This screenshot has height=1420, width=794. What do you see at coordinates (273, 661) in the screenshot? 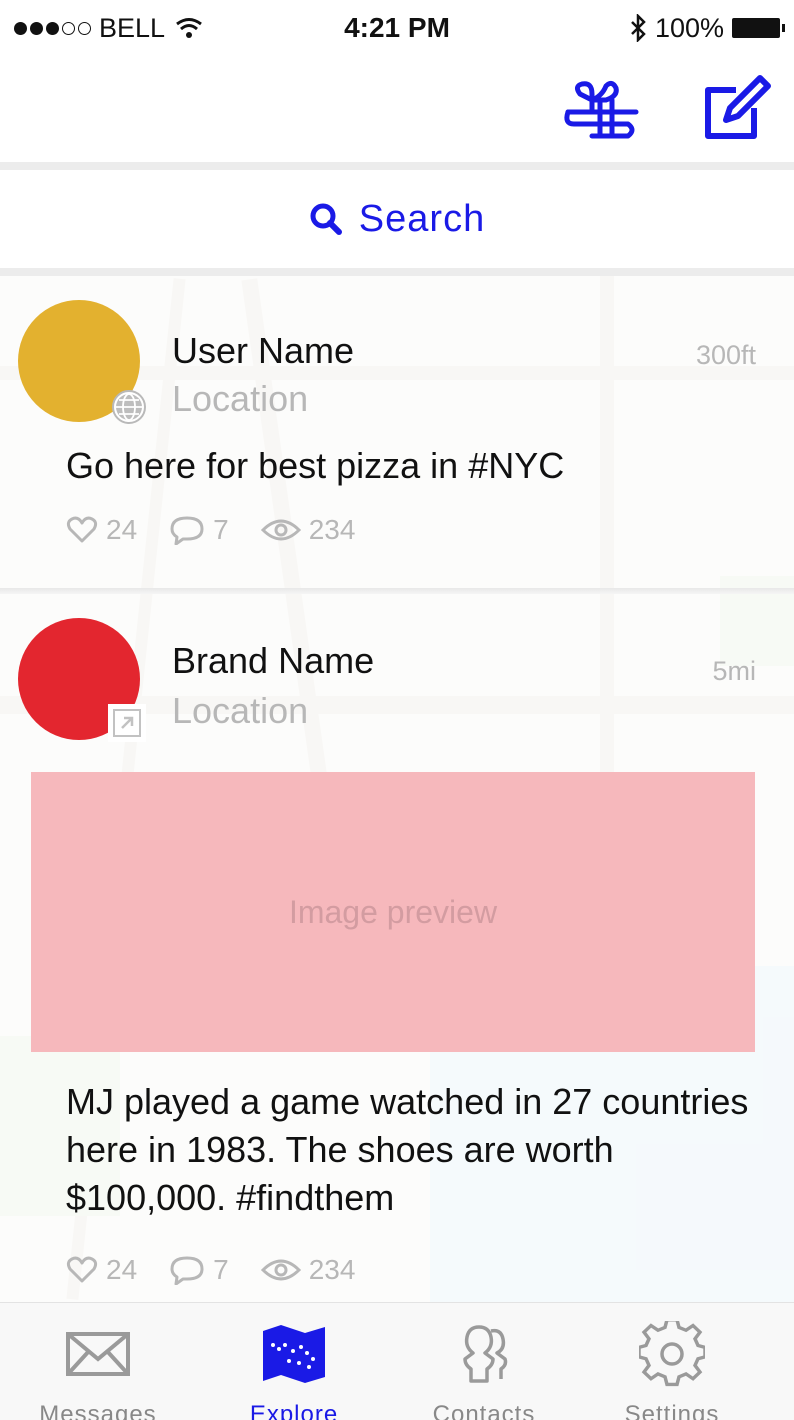
I see `post-author-name: Brand Name` at bounding box center [273, 661].